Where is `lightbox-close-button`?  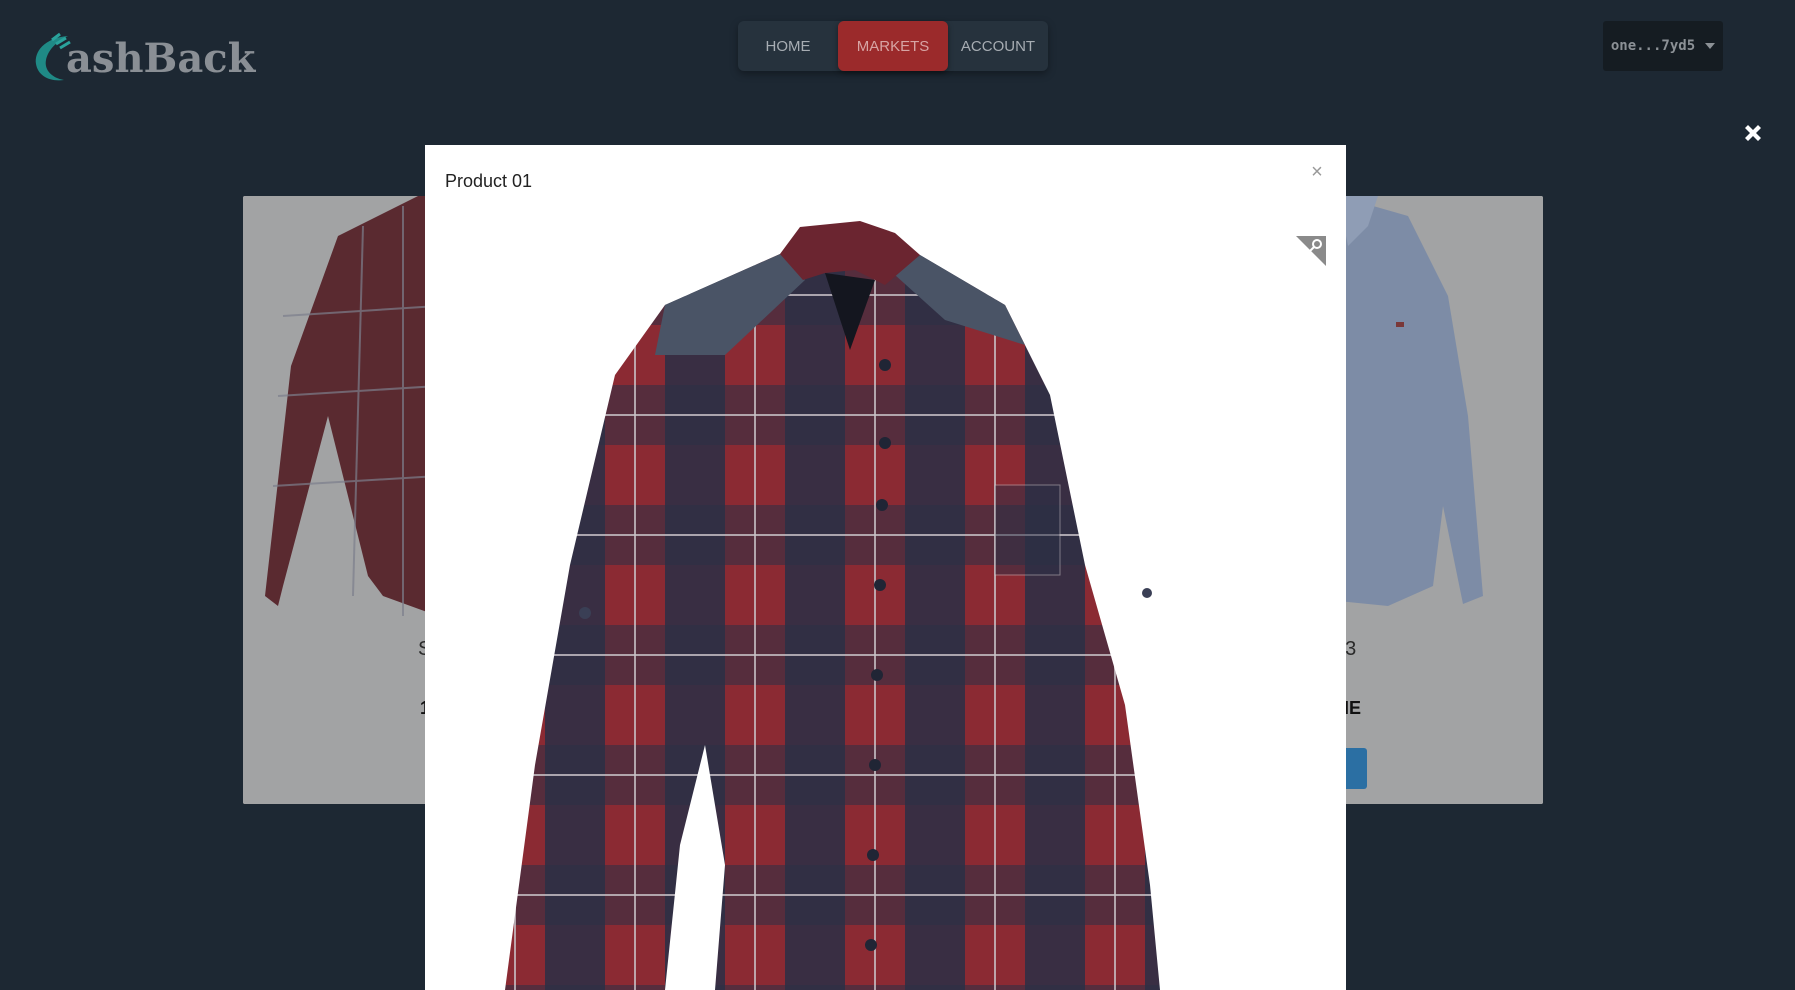 lightbox-close-button is located at coordinates (1753, 133).